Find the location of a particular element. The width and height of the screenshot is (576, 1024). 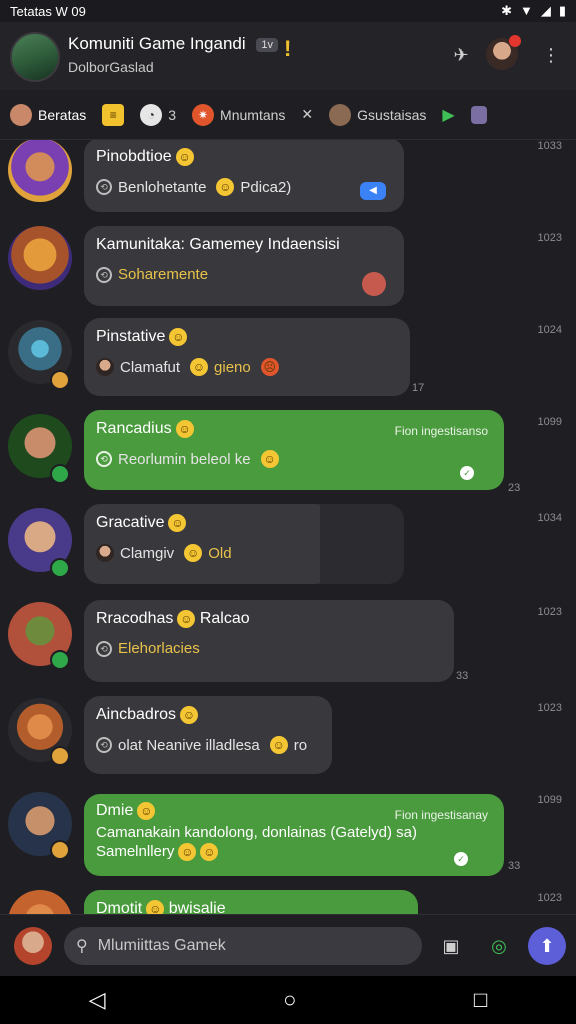

my-avatar is located at coordinates (33, 946).